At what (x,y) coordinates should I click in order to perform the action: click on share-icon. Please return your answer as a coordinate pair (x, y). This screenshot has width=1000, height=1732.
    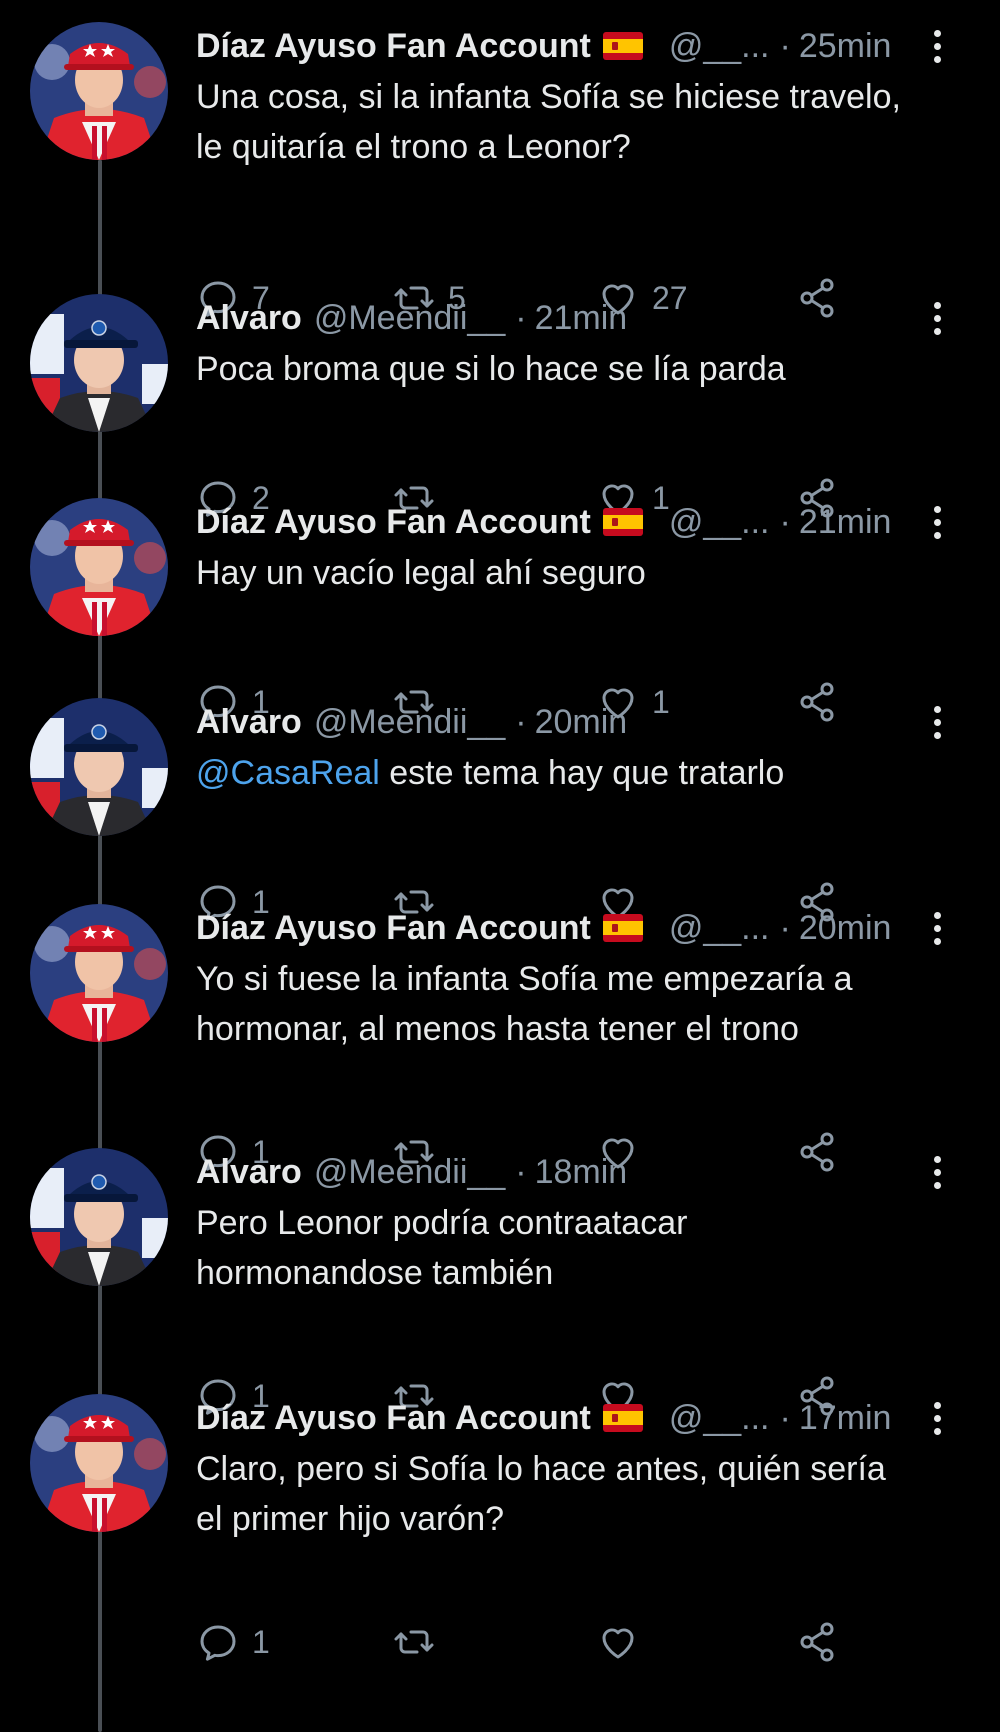
    Looking at the image, I should click on (818, 1642).